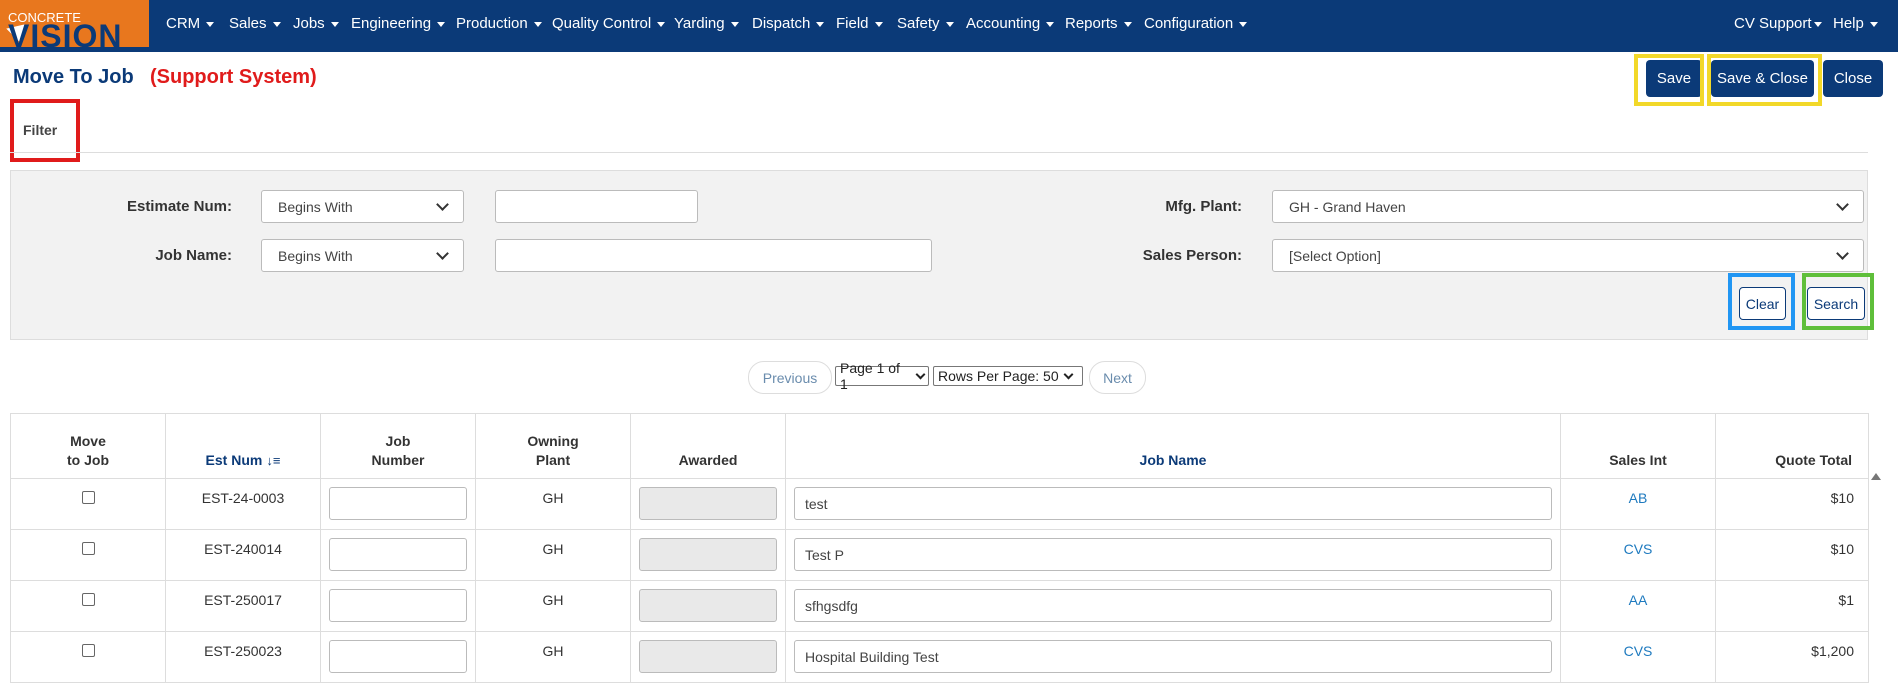 The image size is (1898, 698). What do you see at coordinates (398, 23) in the screenshot?
I see `nav-engineering: Engineering` at bounding box center [398, 23].